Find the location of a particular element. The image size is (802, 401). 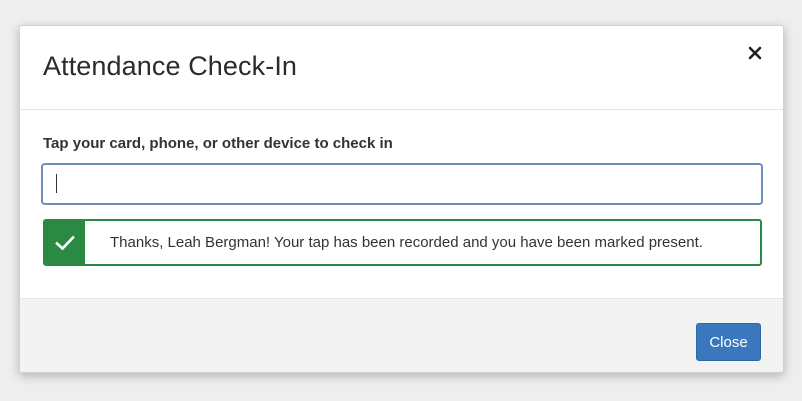

checkmark-icon is located at coordinates (65, 242).